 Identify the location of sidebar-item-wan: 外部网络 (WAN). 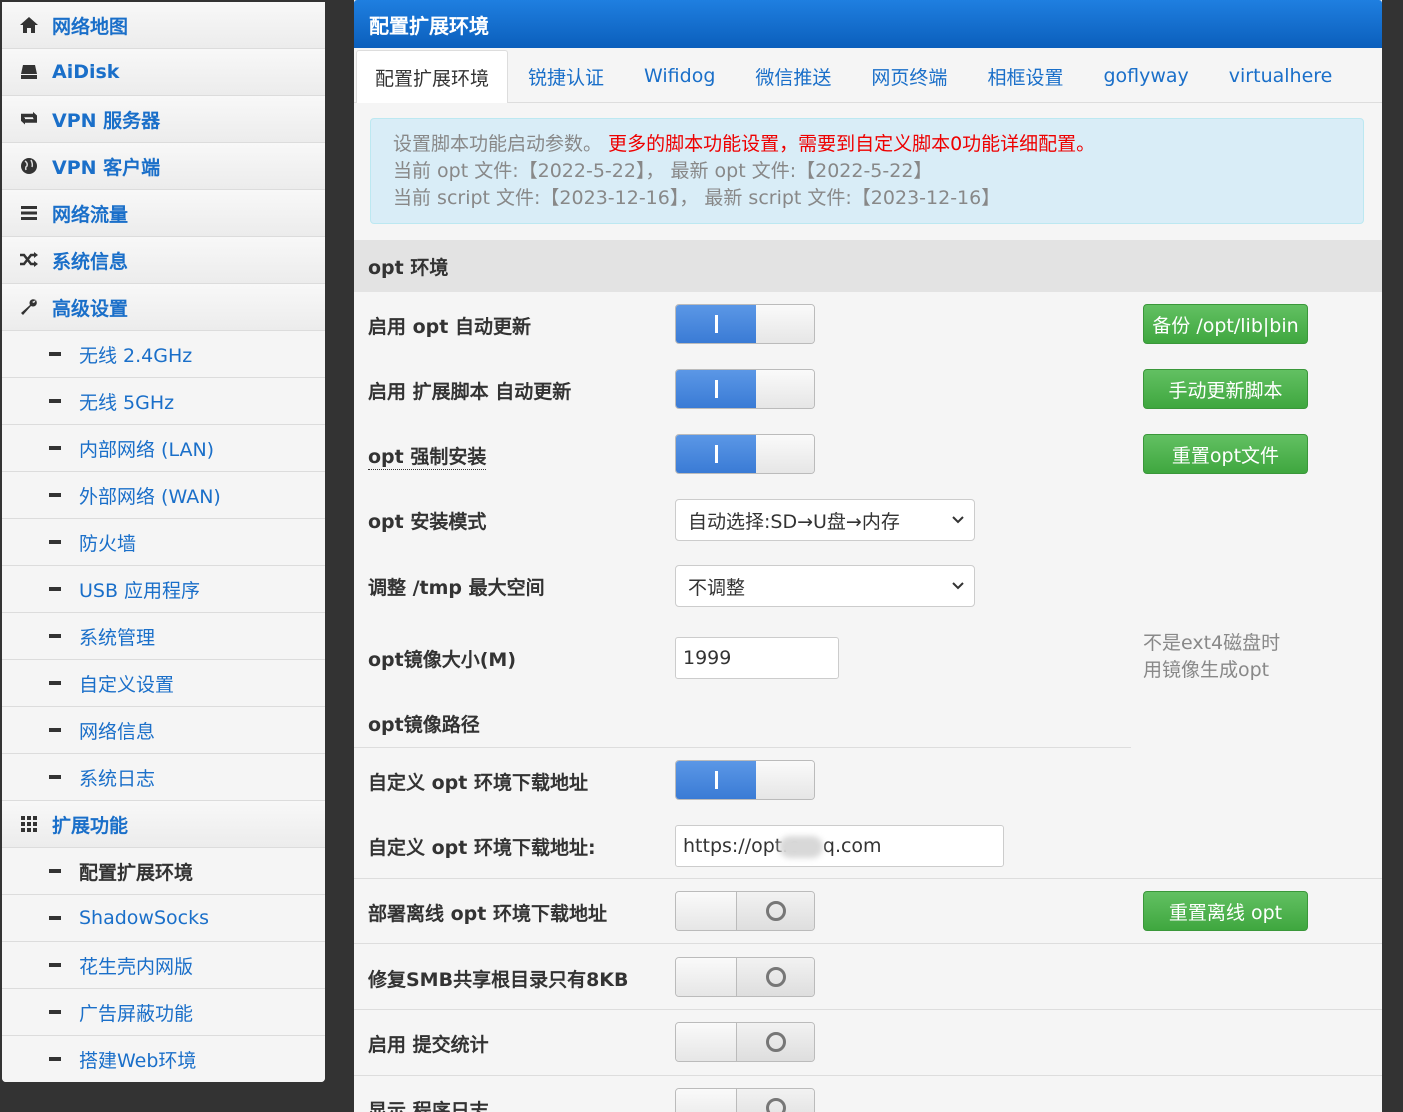
(163, 495).